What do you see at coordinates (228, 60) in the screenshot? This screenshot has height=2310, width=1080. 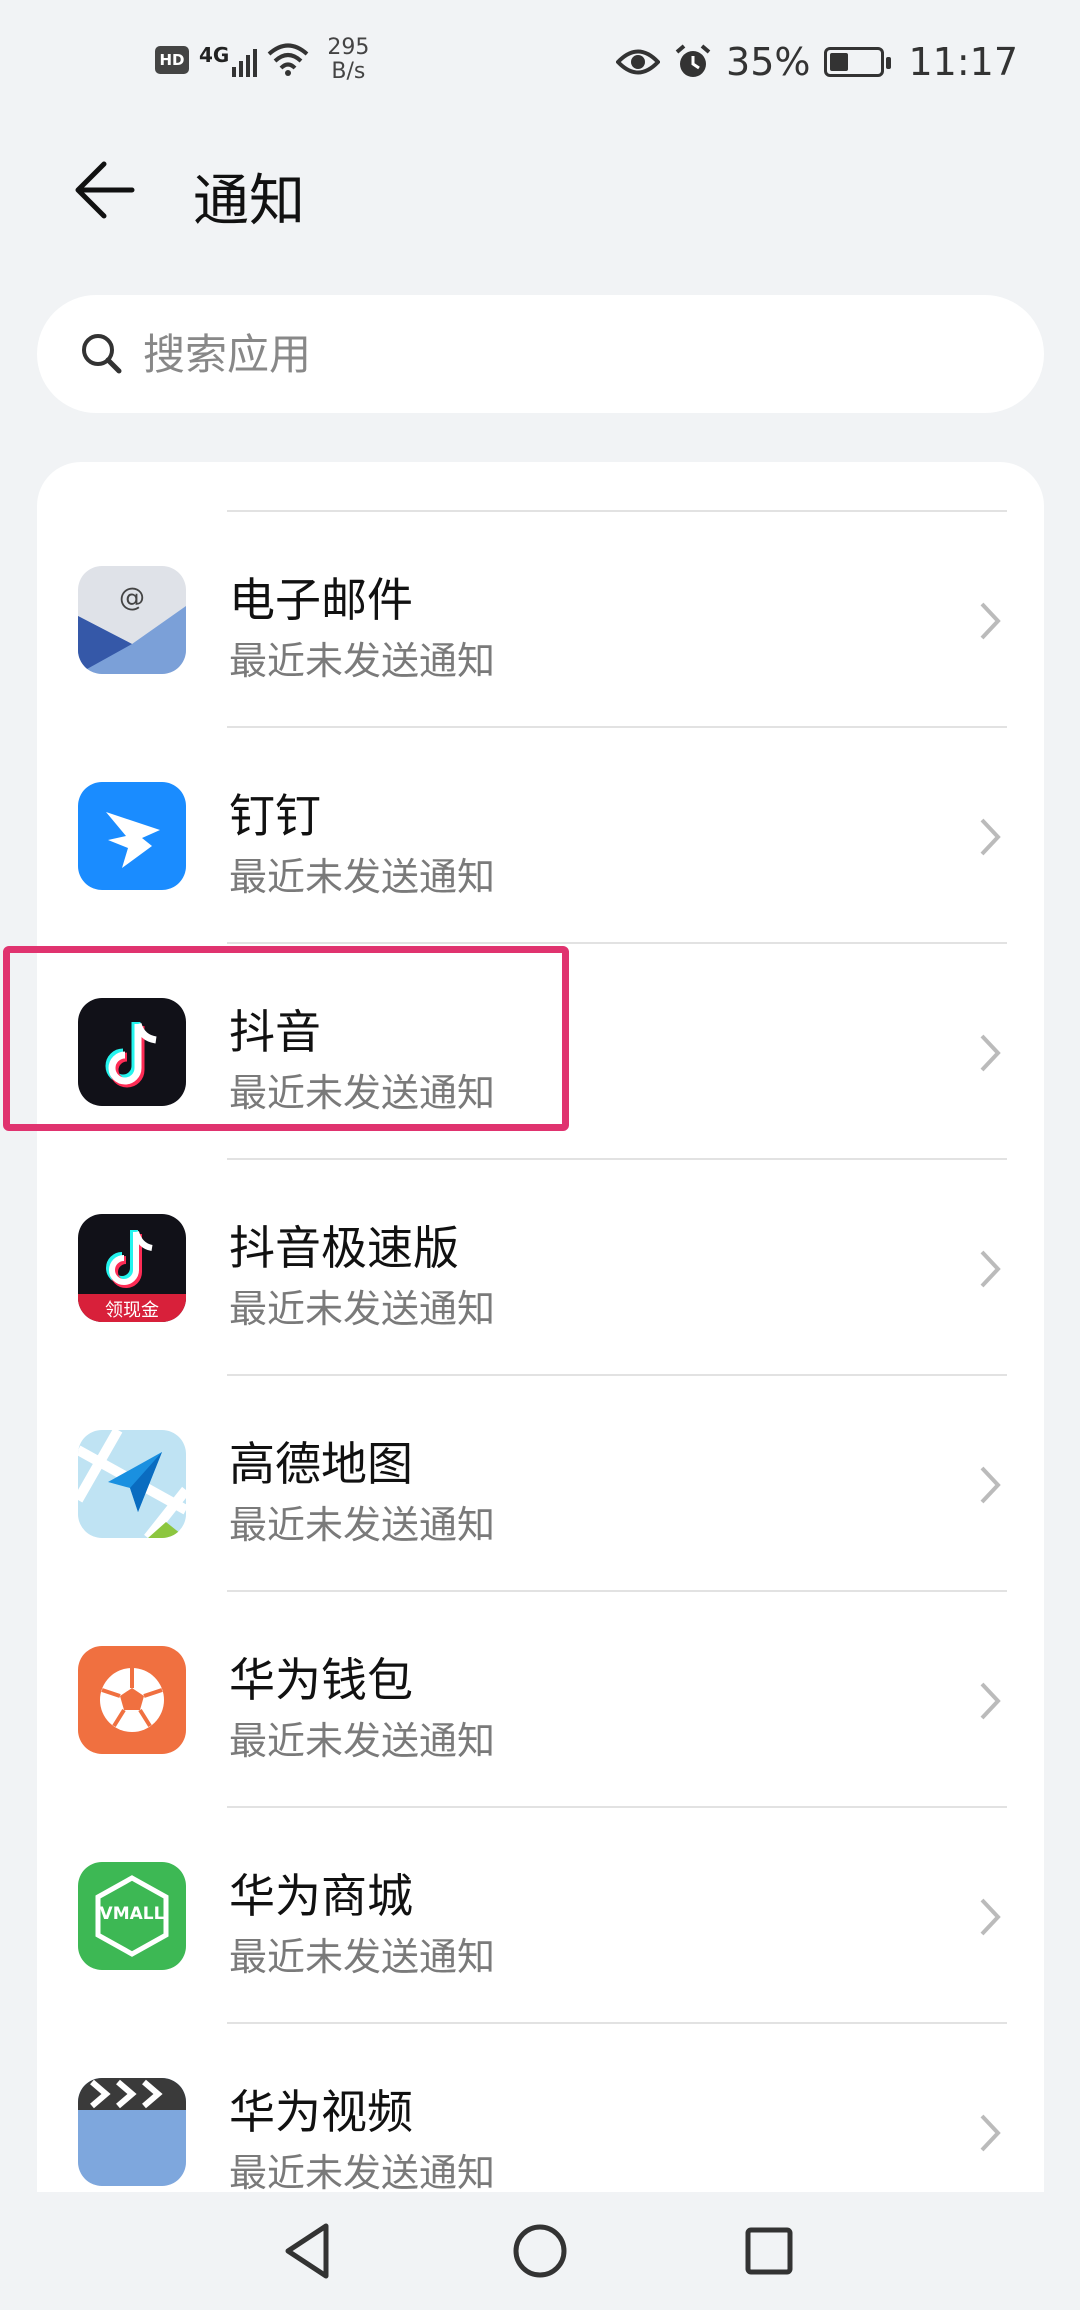 I see `signal-icon: 4G` at bounding box center [228, 60].